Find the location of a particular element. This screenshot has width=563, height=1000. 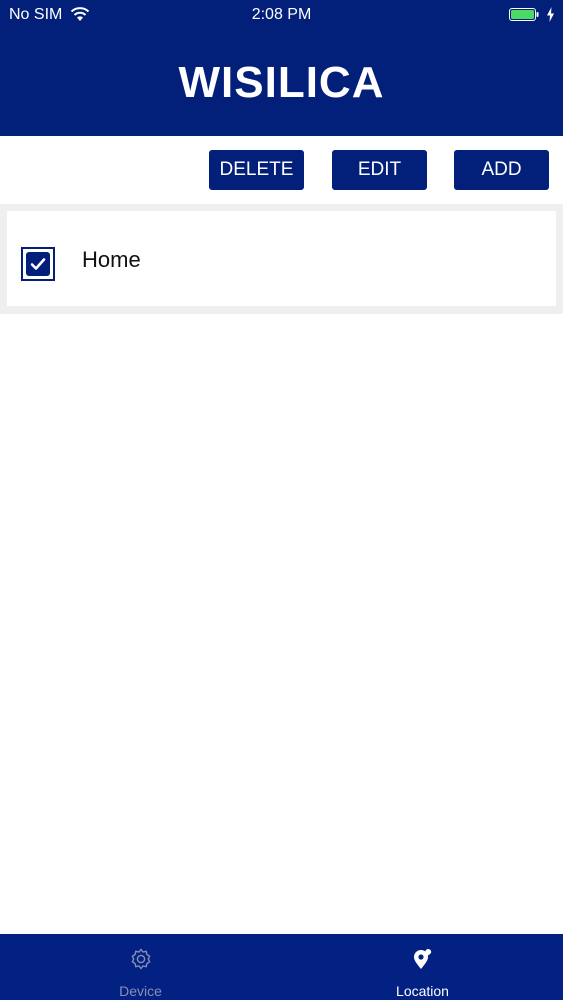

gear-icon is located at coordinates (141, 959).